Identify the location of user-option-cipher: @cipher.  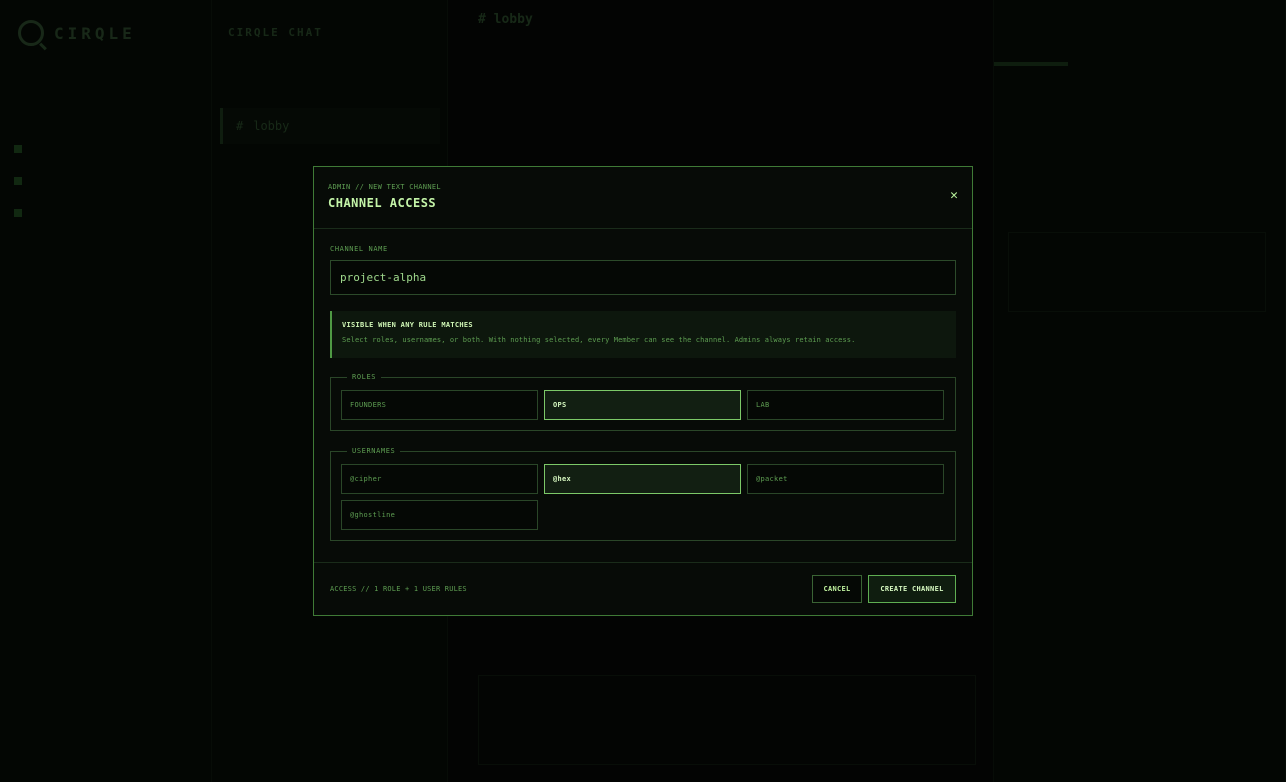
(439, 479).